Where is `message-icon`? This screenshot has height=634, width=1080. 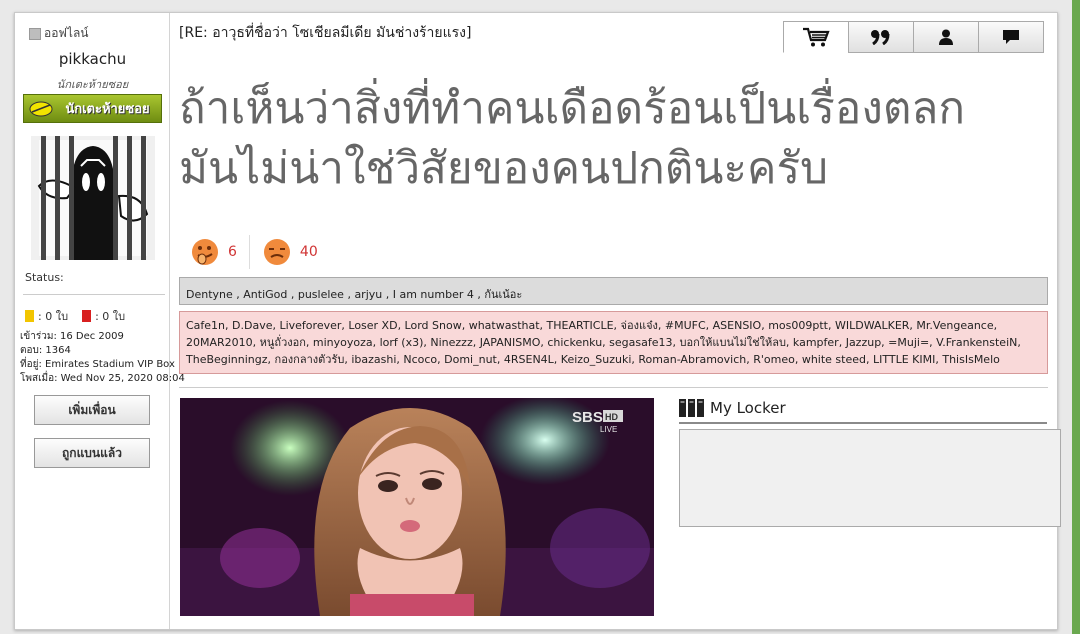 message-icon is located at coordinates (1011, 37).